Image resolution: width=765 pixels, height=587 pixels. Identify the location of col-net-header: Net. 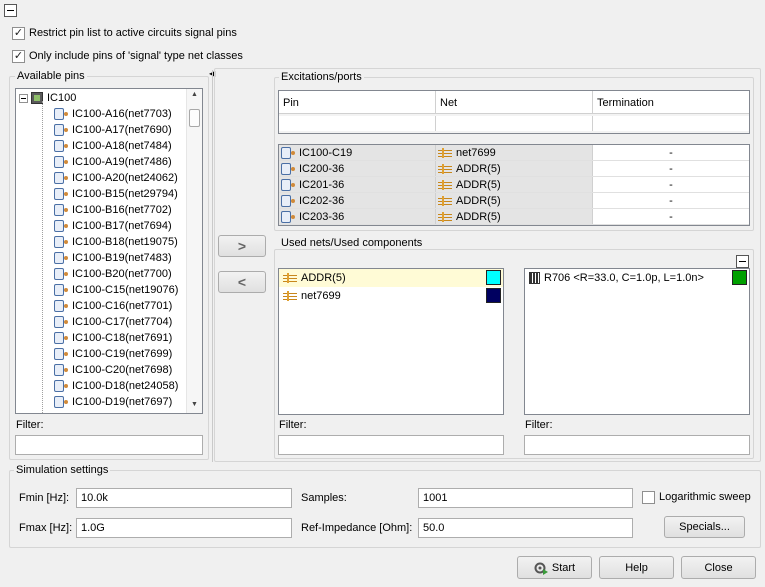
(514, 102).